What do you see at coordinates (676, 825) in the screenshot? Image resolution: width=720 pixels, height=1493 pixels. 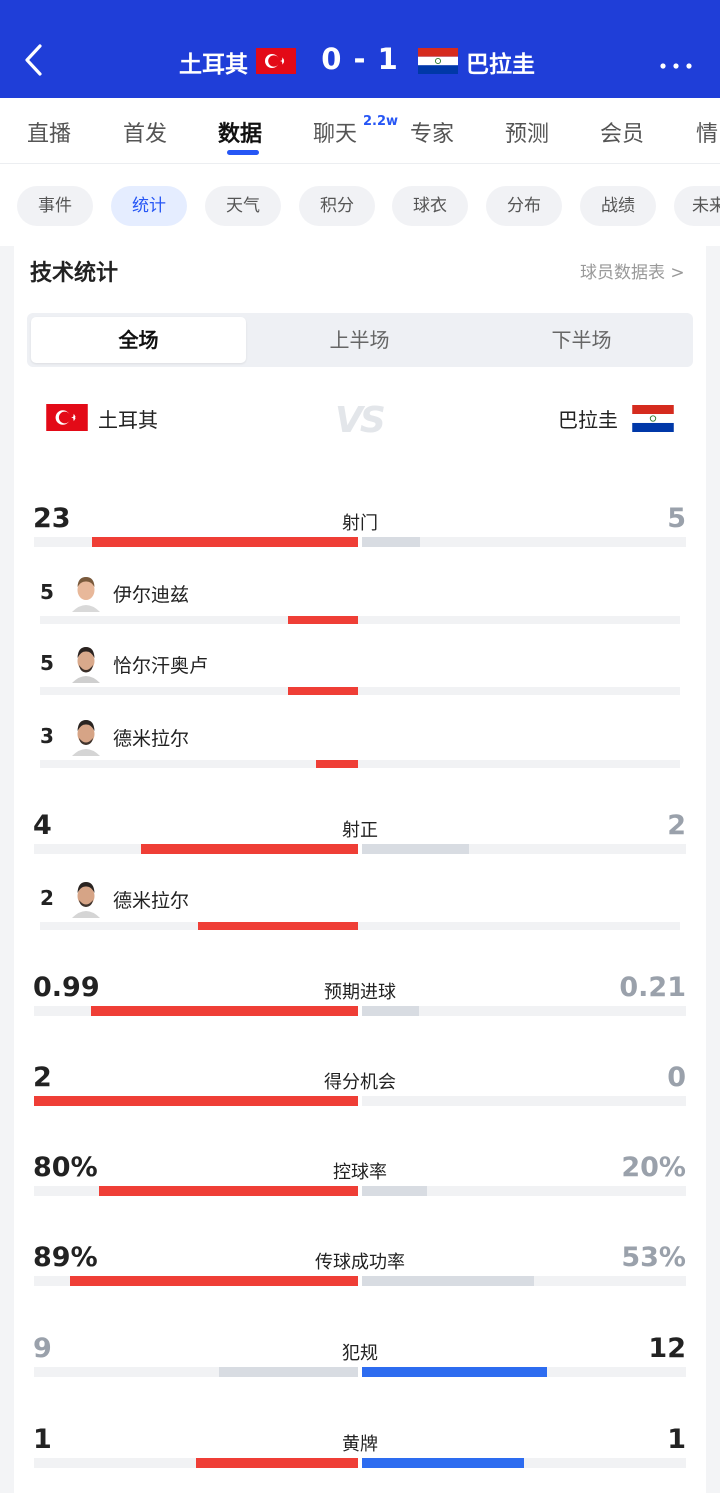 I see `away-value: 2` at bounding box center [676, 825].